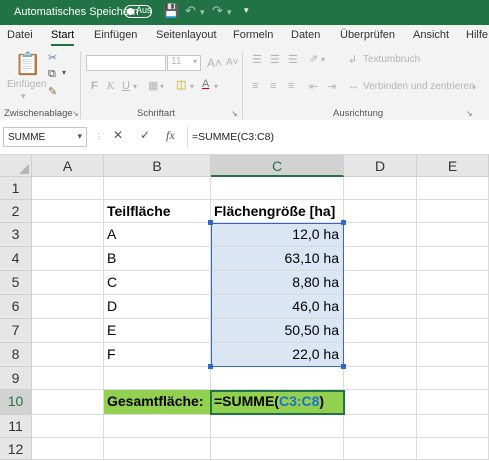 The image size is (489, 461). I want to click on tab-ueberpruefen: Überprüfen, so click(367, 35).